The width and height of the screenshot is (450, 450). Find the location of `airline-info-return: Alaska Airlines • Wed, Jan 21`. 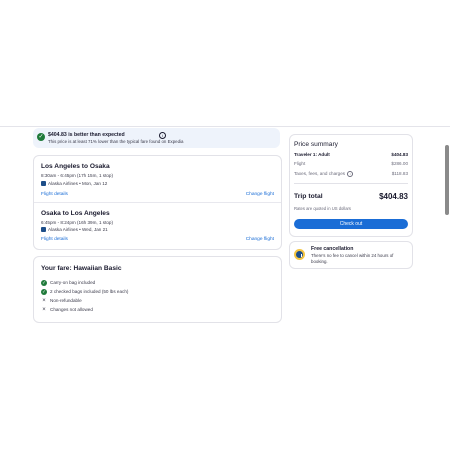

airline-info-return: Alaska Airlines • Wed, Jan 21 is located at coordinates (78, 229).